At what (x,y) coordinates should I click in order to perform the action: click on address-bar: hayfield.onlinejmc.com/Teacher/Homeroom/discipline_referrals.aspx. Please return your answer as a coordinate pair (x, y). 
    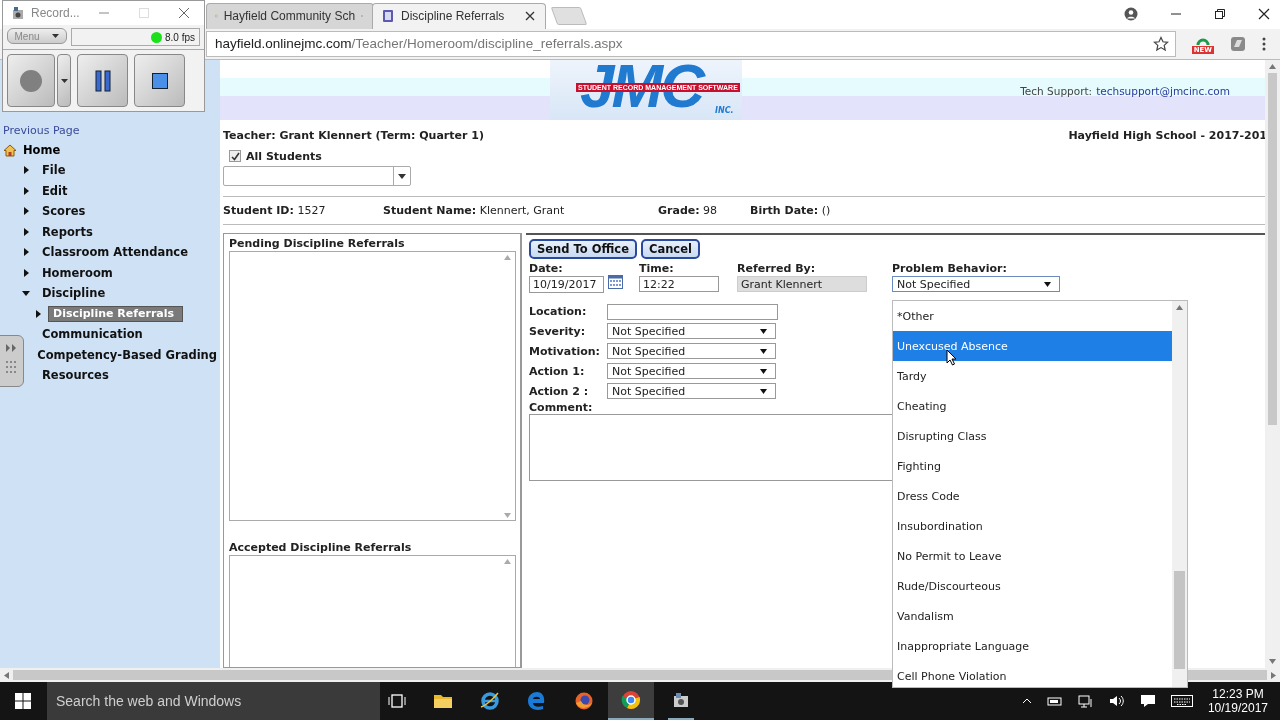
    Looking at the image, I should click on (691, 43).